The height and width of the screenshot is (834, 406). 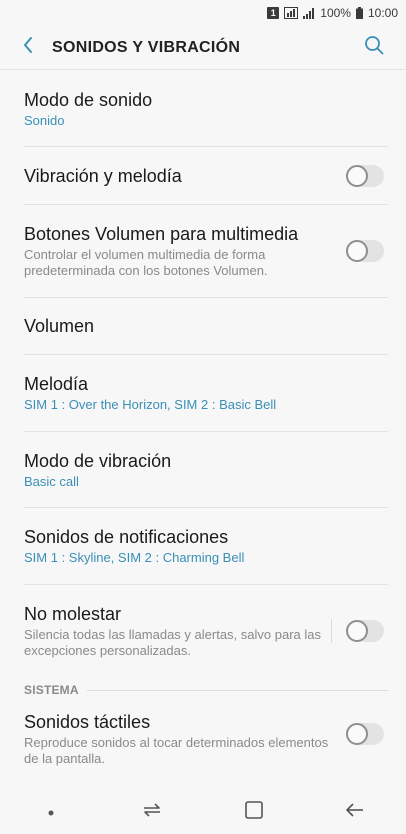 What do you see at coordinates (206, 109) in the screenshot?
I see `row-sound-mode: Modo de sonido Sonido` at bounding box center [206, 109].